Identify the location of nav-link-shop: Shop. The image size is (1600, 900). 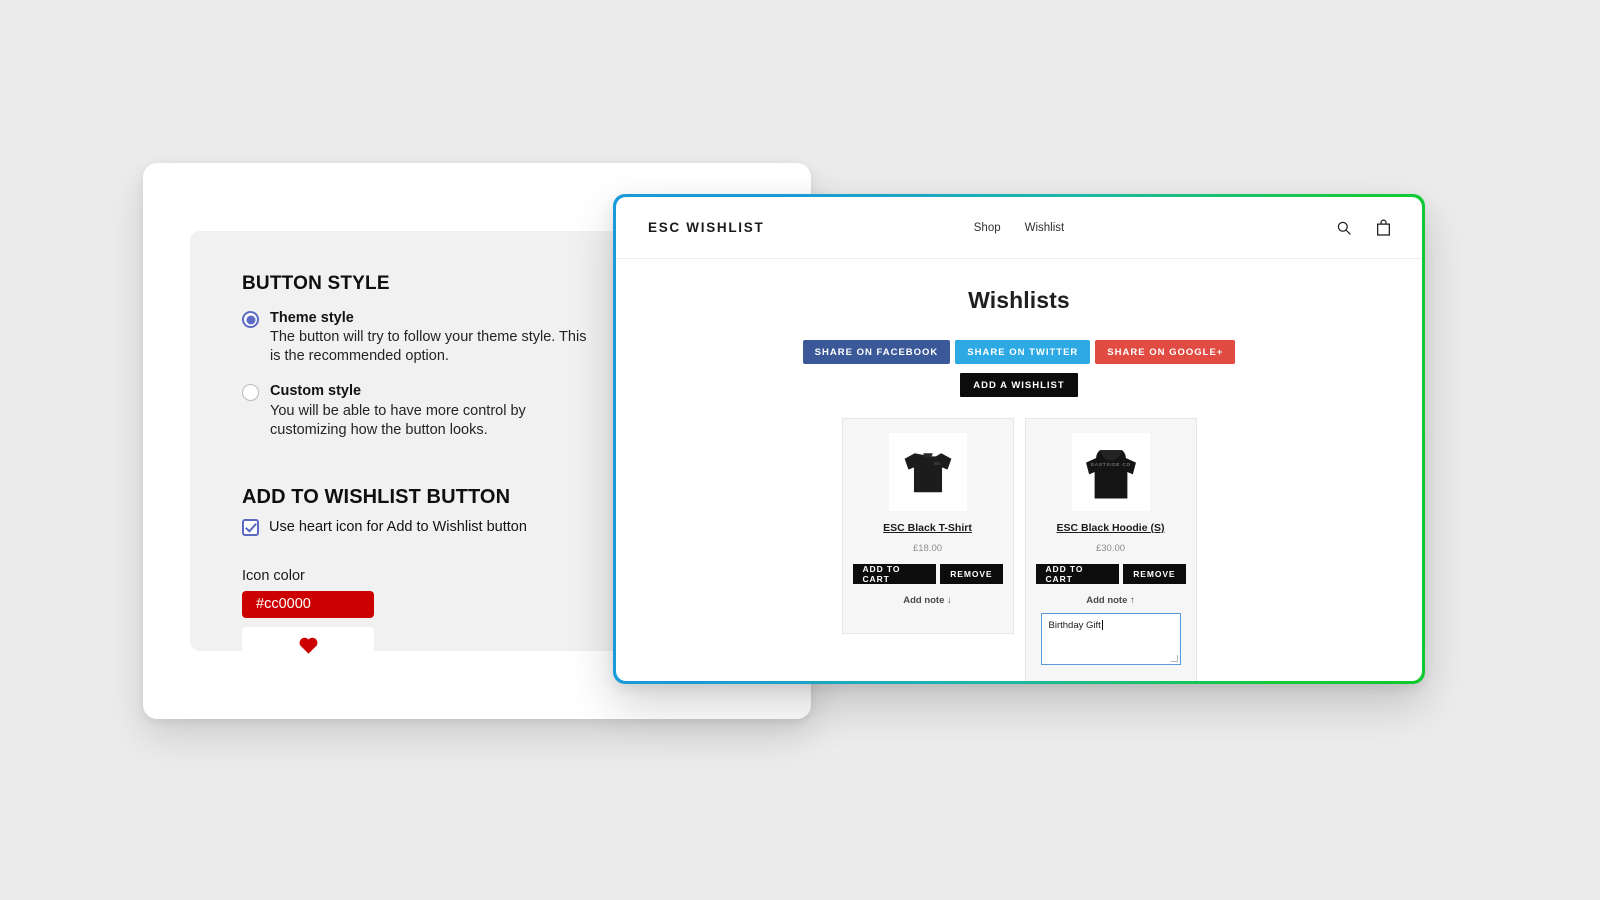
(987, 228).